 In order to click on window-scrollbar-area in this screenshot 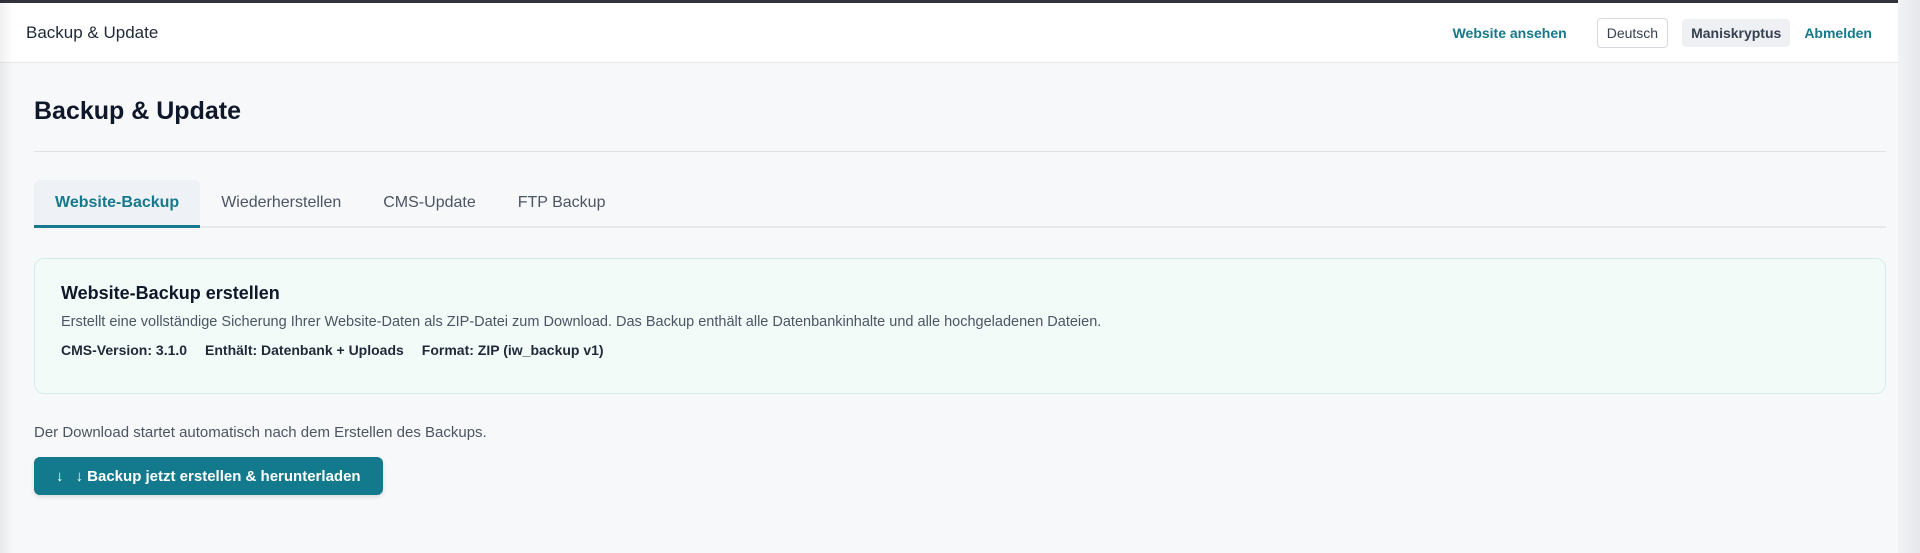, I will do `click(1909, 276)`.